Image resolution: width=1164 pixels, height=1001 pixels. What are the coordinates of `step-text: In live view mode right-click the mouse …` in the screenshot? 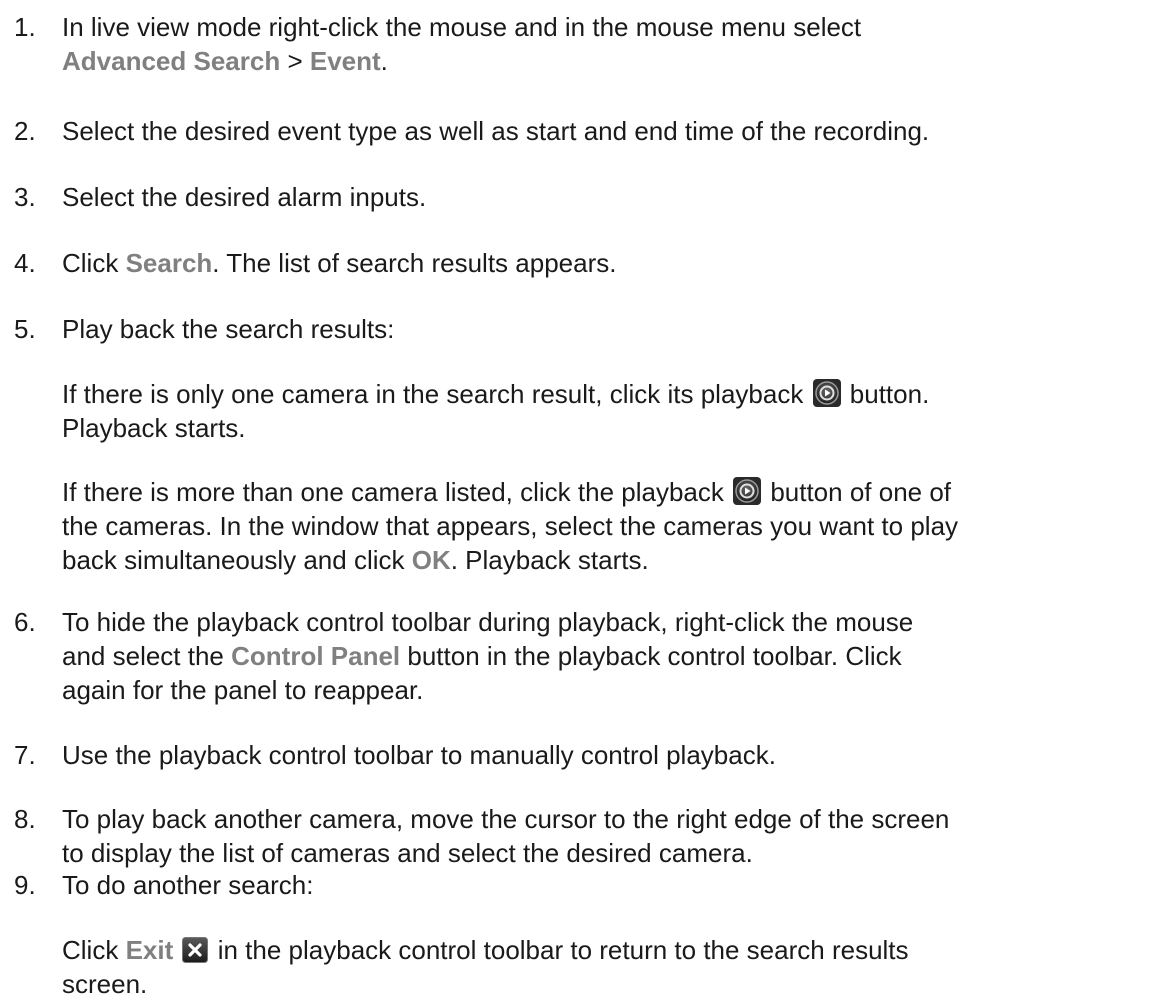 It's located at (612, 44).